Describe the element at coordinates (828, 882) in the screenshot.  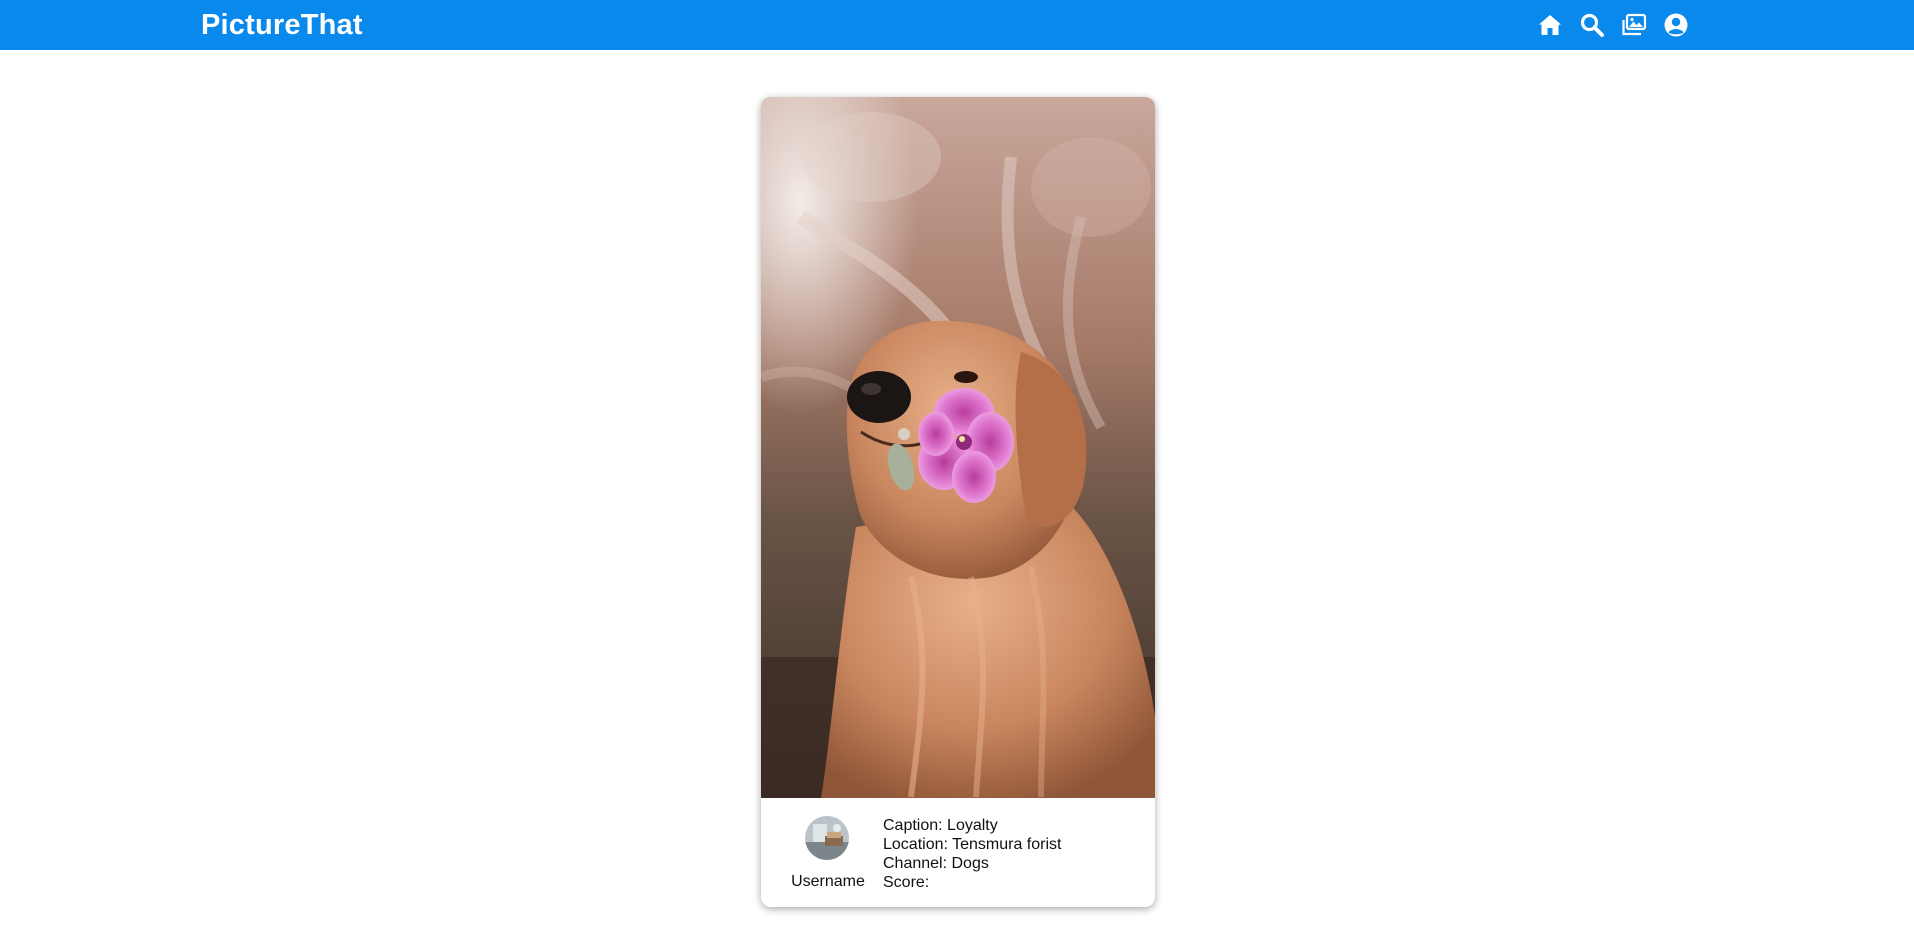
I see `username-label: Username` at that location.